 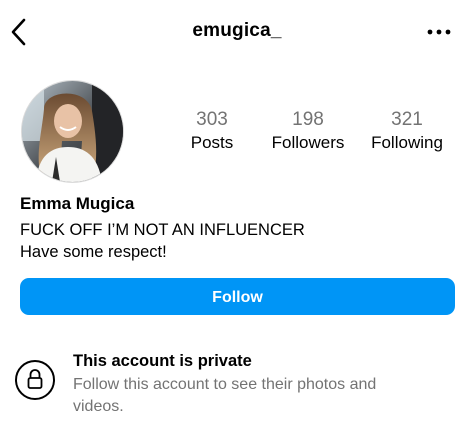 What do you see at coordinates (237, 30) in the screenshot?
I see `profile-username: emugica_` at bounding box center [237, 30].